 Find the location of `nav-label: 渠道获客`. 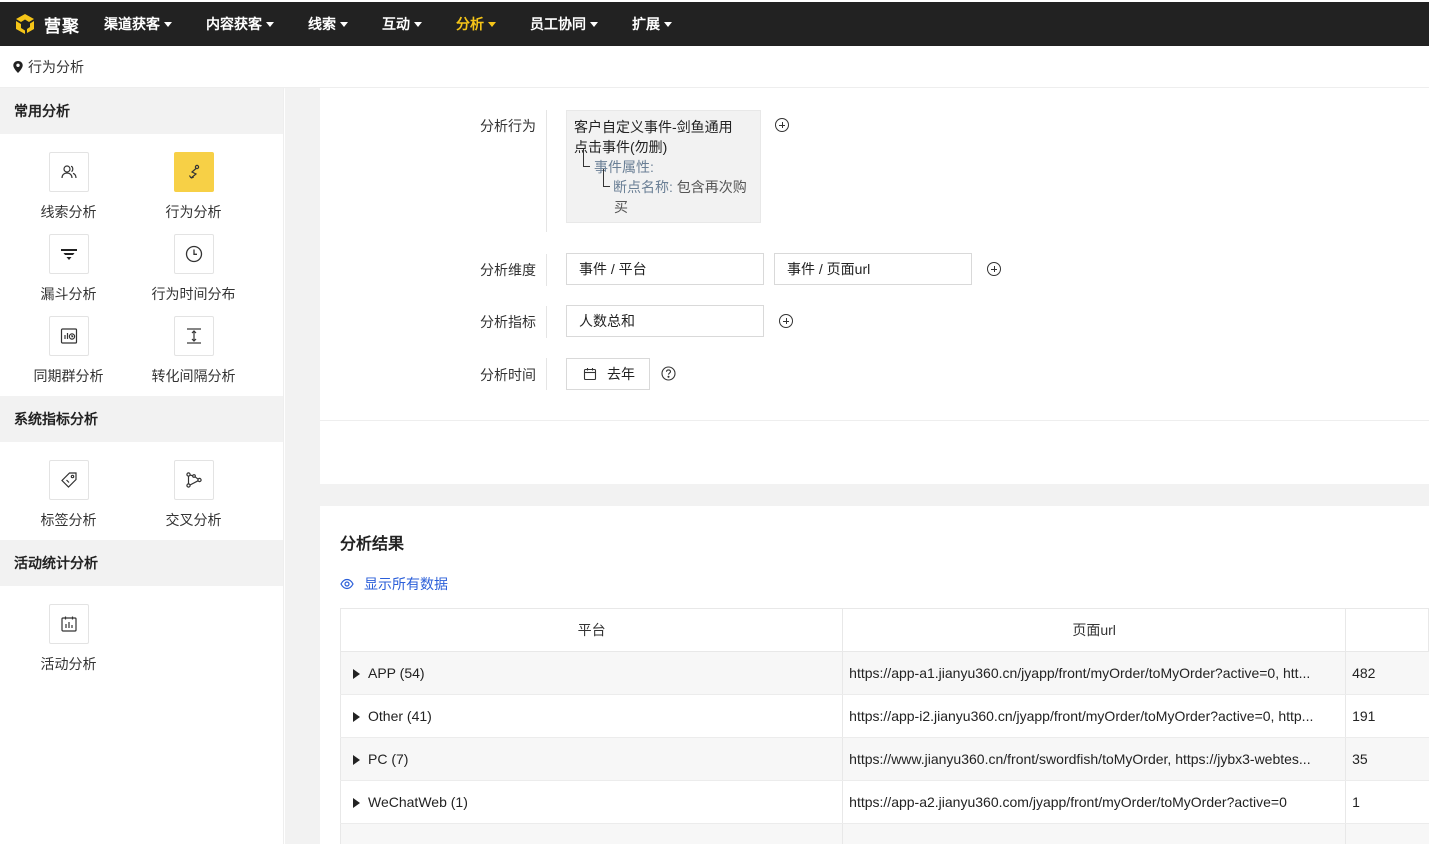

nav-label: 渠道获客 is located at coordinates (132, 24).